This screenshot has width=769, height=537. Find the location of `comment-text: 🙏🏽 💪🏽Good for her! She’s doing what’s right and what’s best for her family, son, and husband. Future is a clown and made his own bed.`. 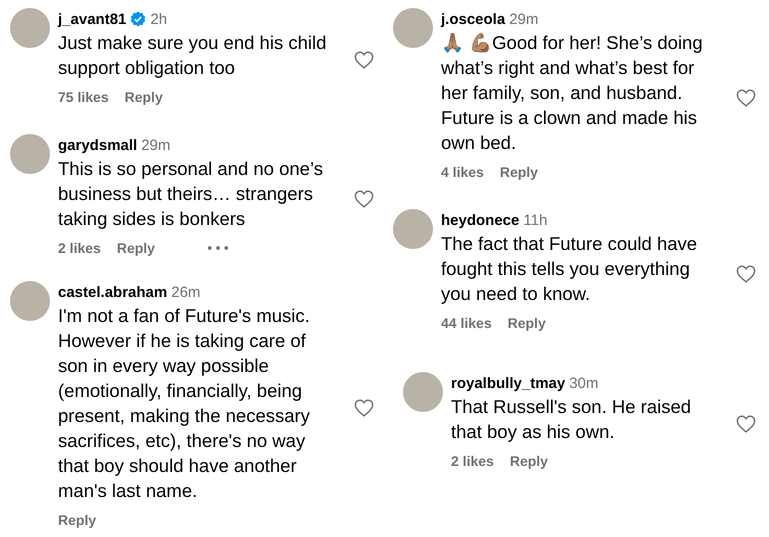

comment-text: 🙏🏽 💪🏽Good for her! She’s doing what’s right and what’s best for her family, son, and husband. Future is a clown and made his own bed. is located at coordinates (572, 93).